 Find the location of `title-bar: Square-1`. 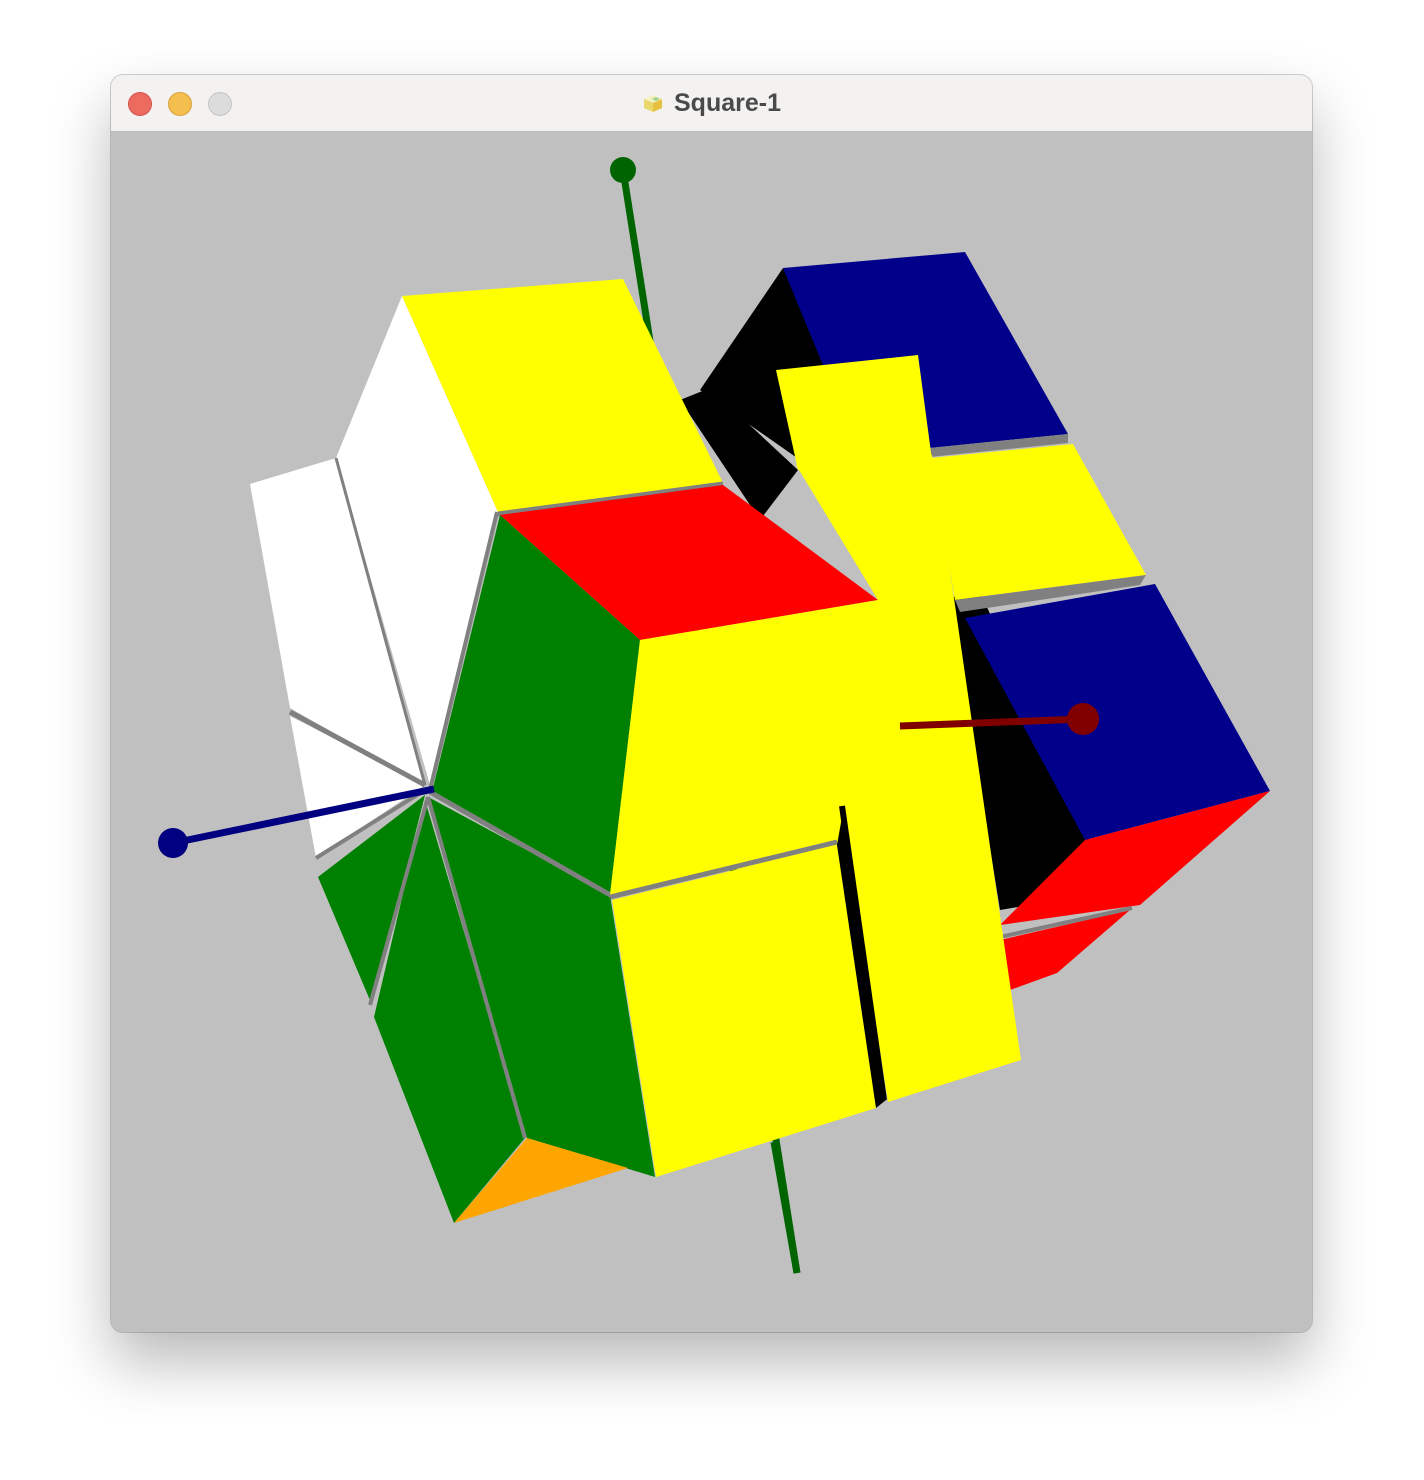

title-bar: Square-1 is located at coordinates (711, 103).